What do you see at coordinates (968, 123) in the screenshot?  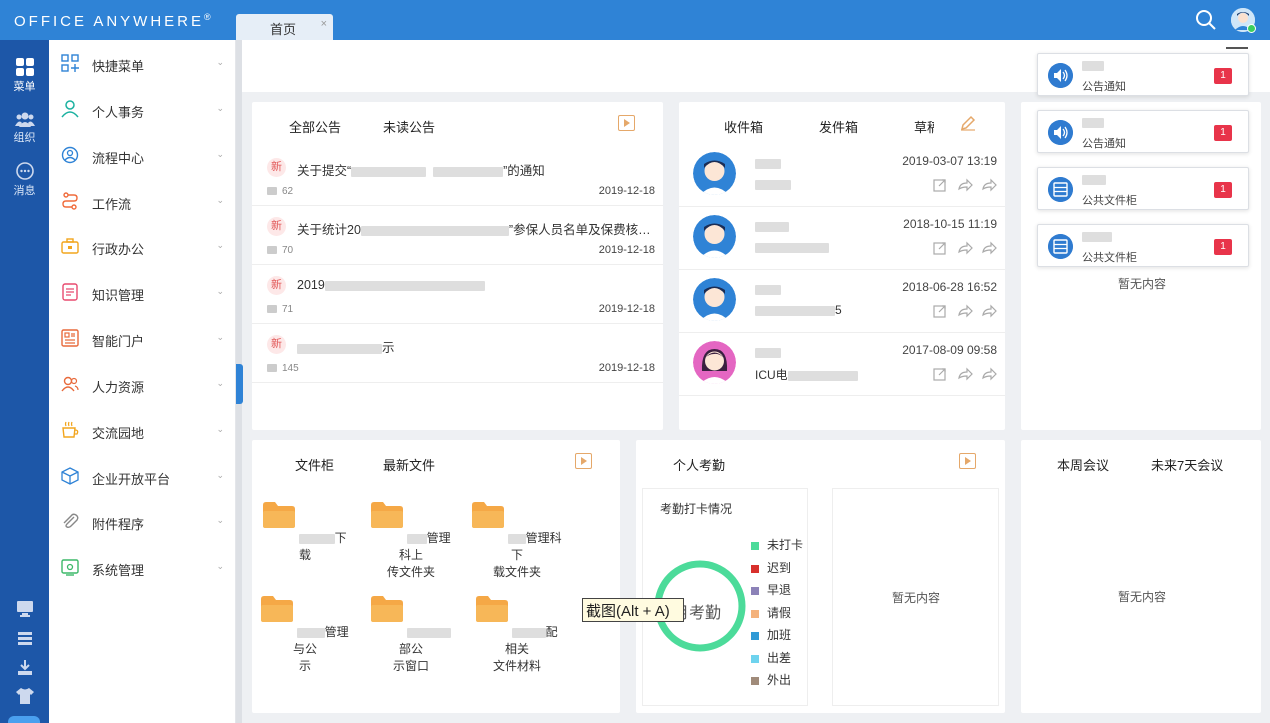 I see `compose-icon` at bounding box center [968, 123].